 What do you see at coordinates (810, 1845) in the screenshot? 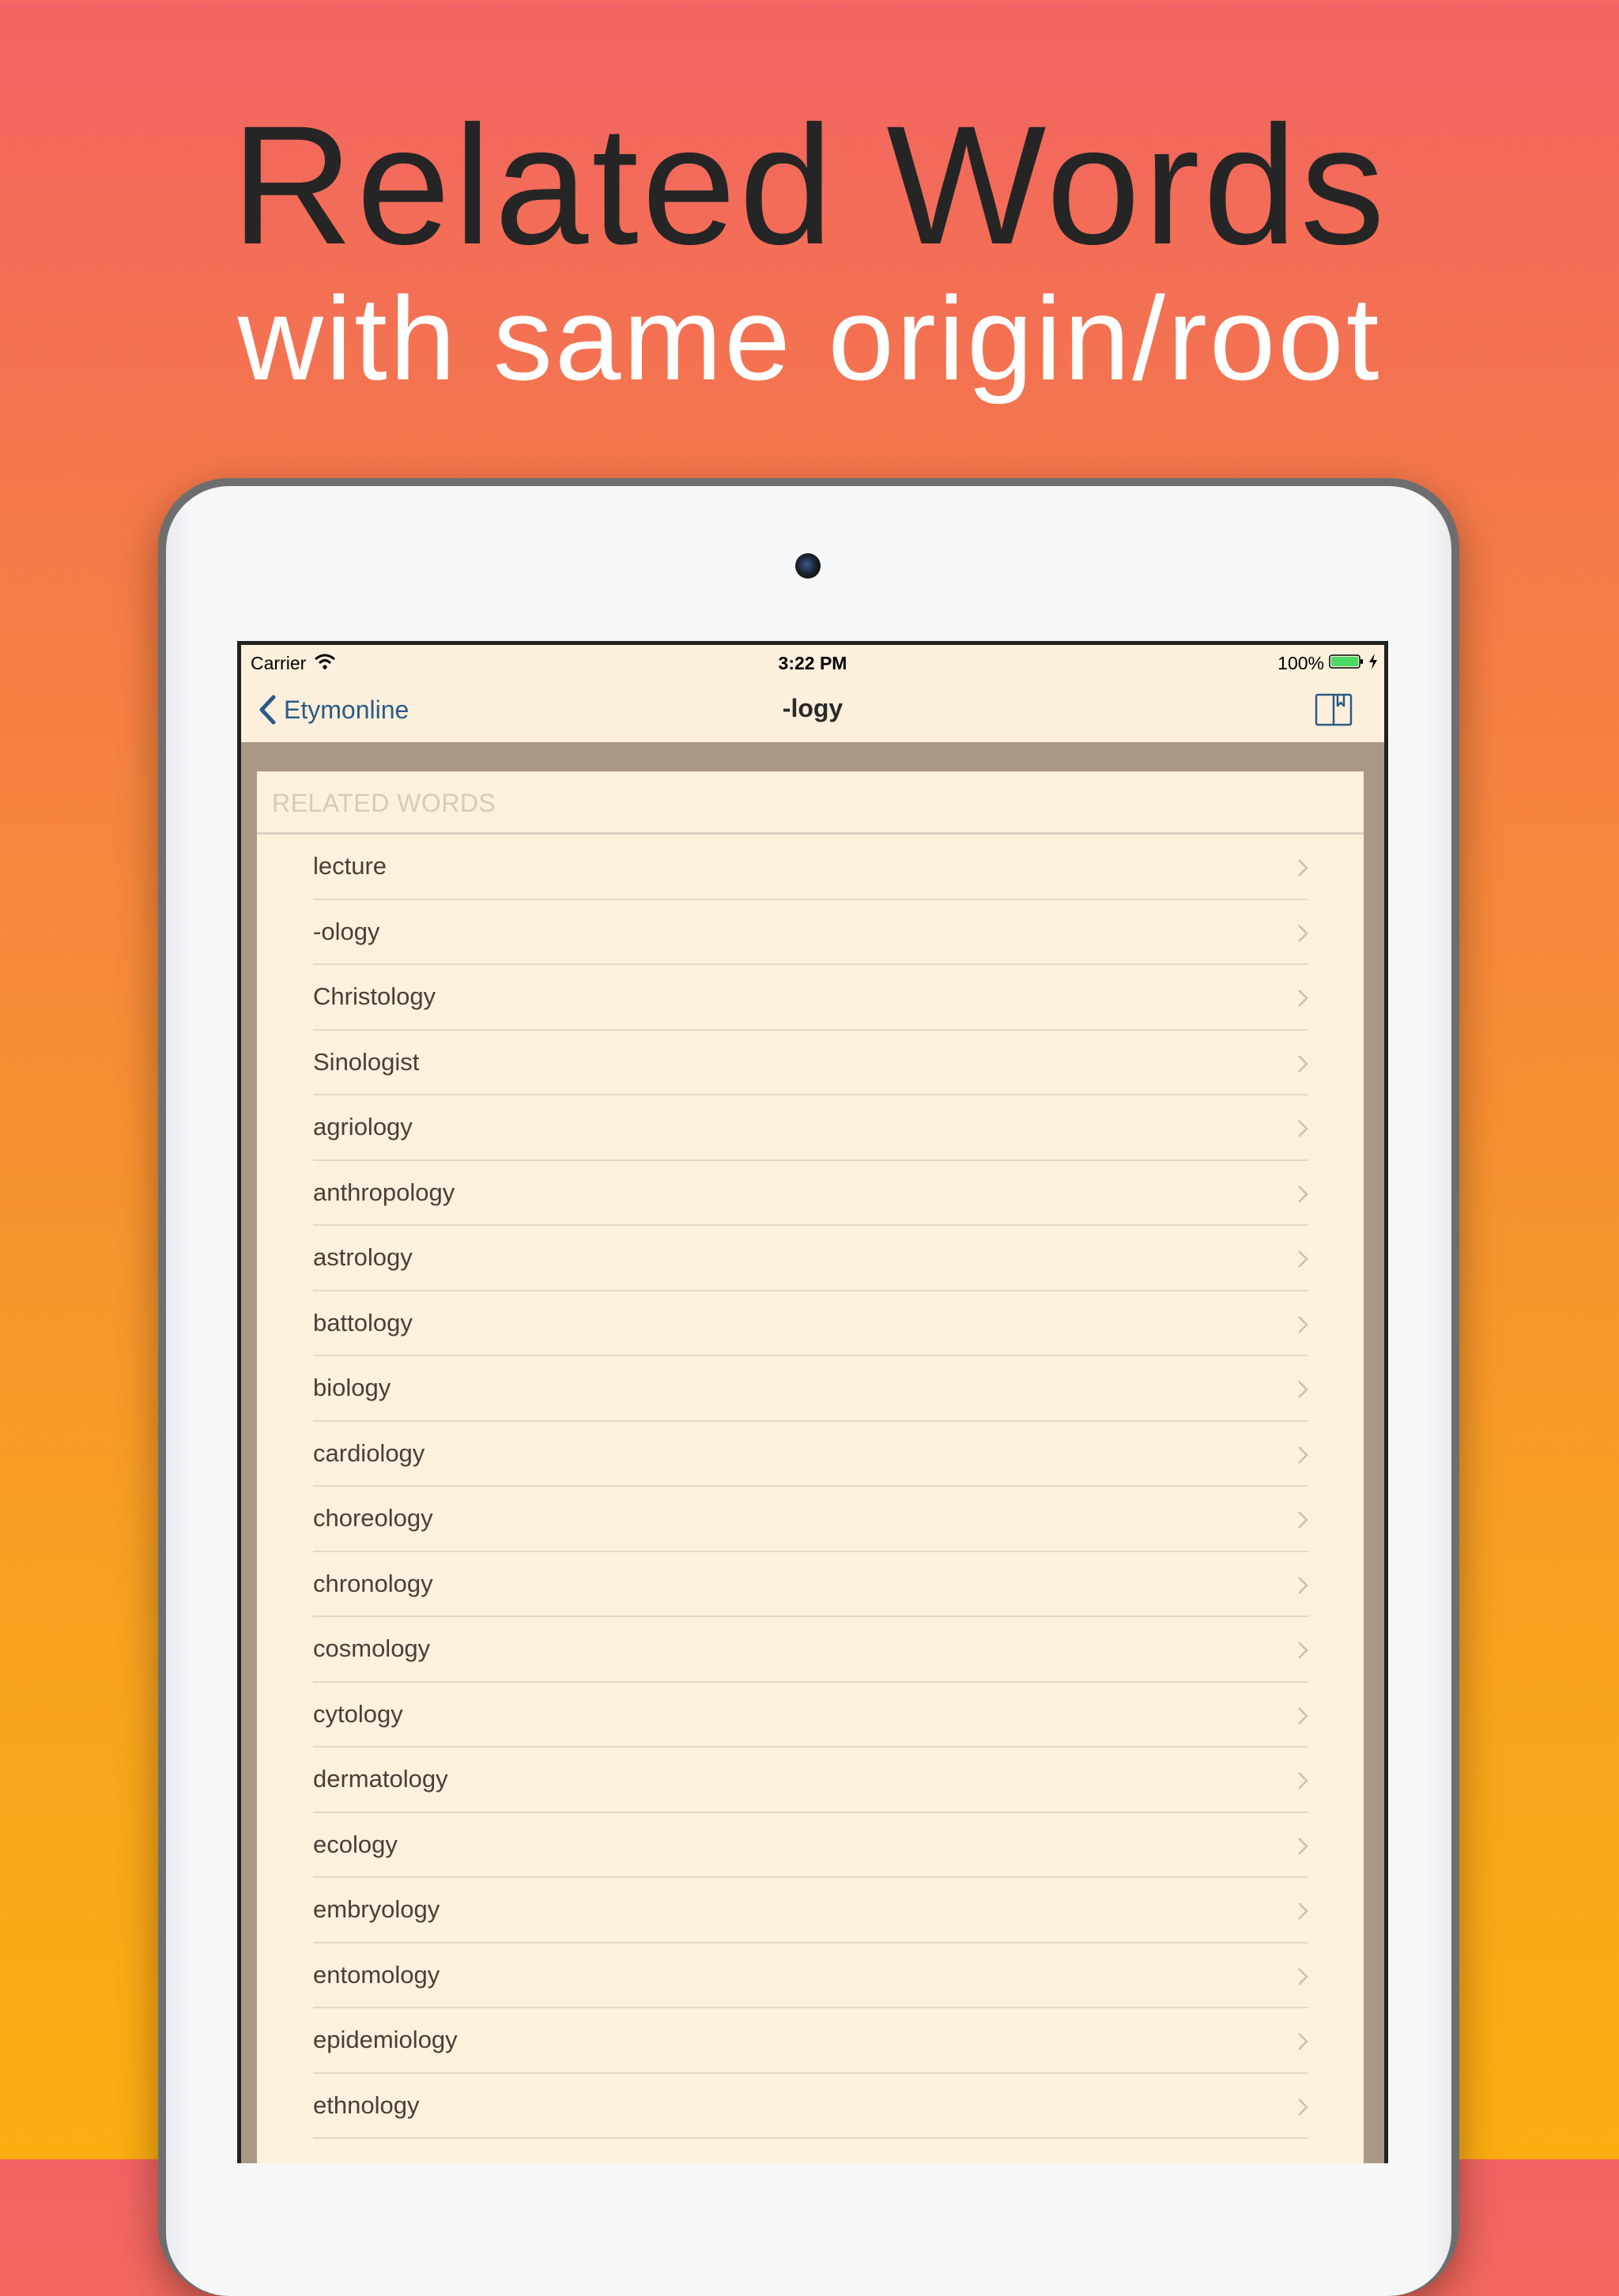
I see `list-item: ecology` at bounding box center [810, 1845].